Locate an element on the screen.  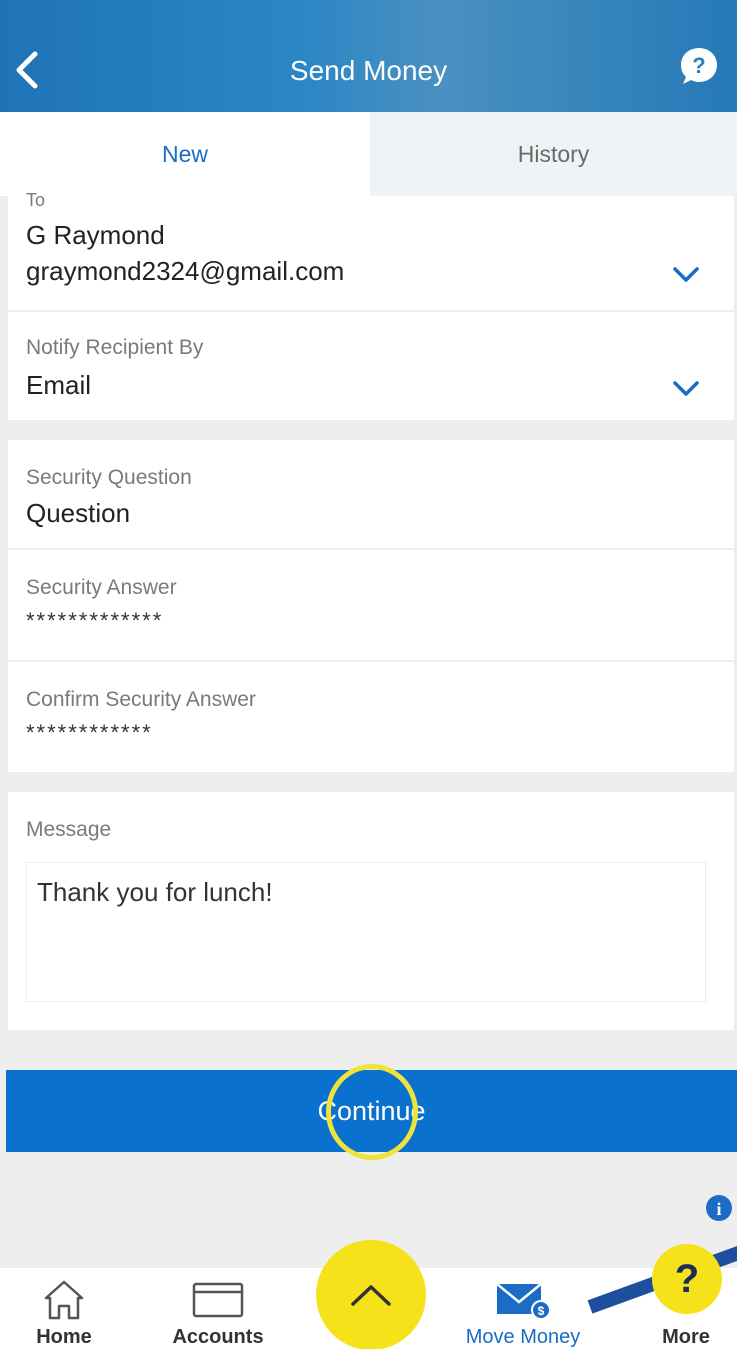
nav-home: Home is located at coordinates (64, 1308).